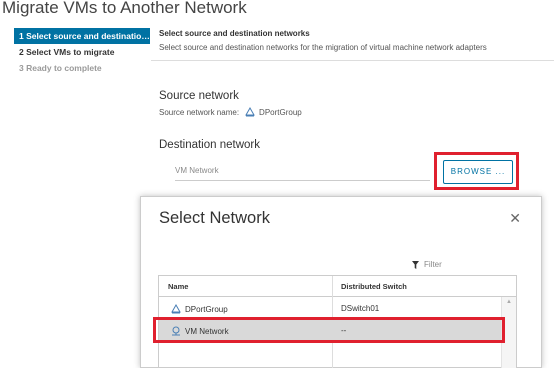 This screenshot has height=368, width=554. I want to click on source-network-label: Source network name:, so click(199, 112).